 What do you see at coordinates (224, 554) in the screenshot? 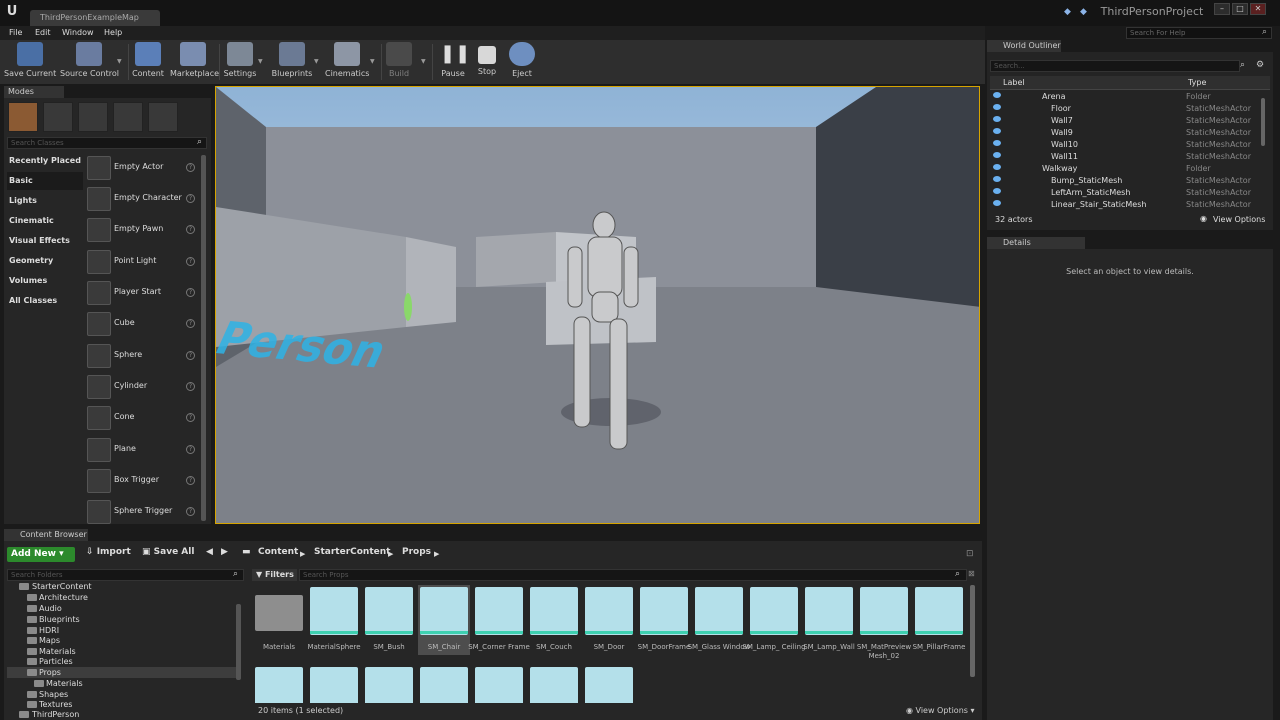
I see `forward-arrow-icon: ▶` at bounding box center [224, 554].